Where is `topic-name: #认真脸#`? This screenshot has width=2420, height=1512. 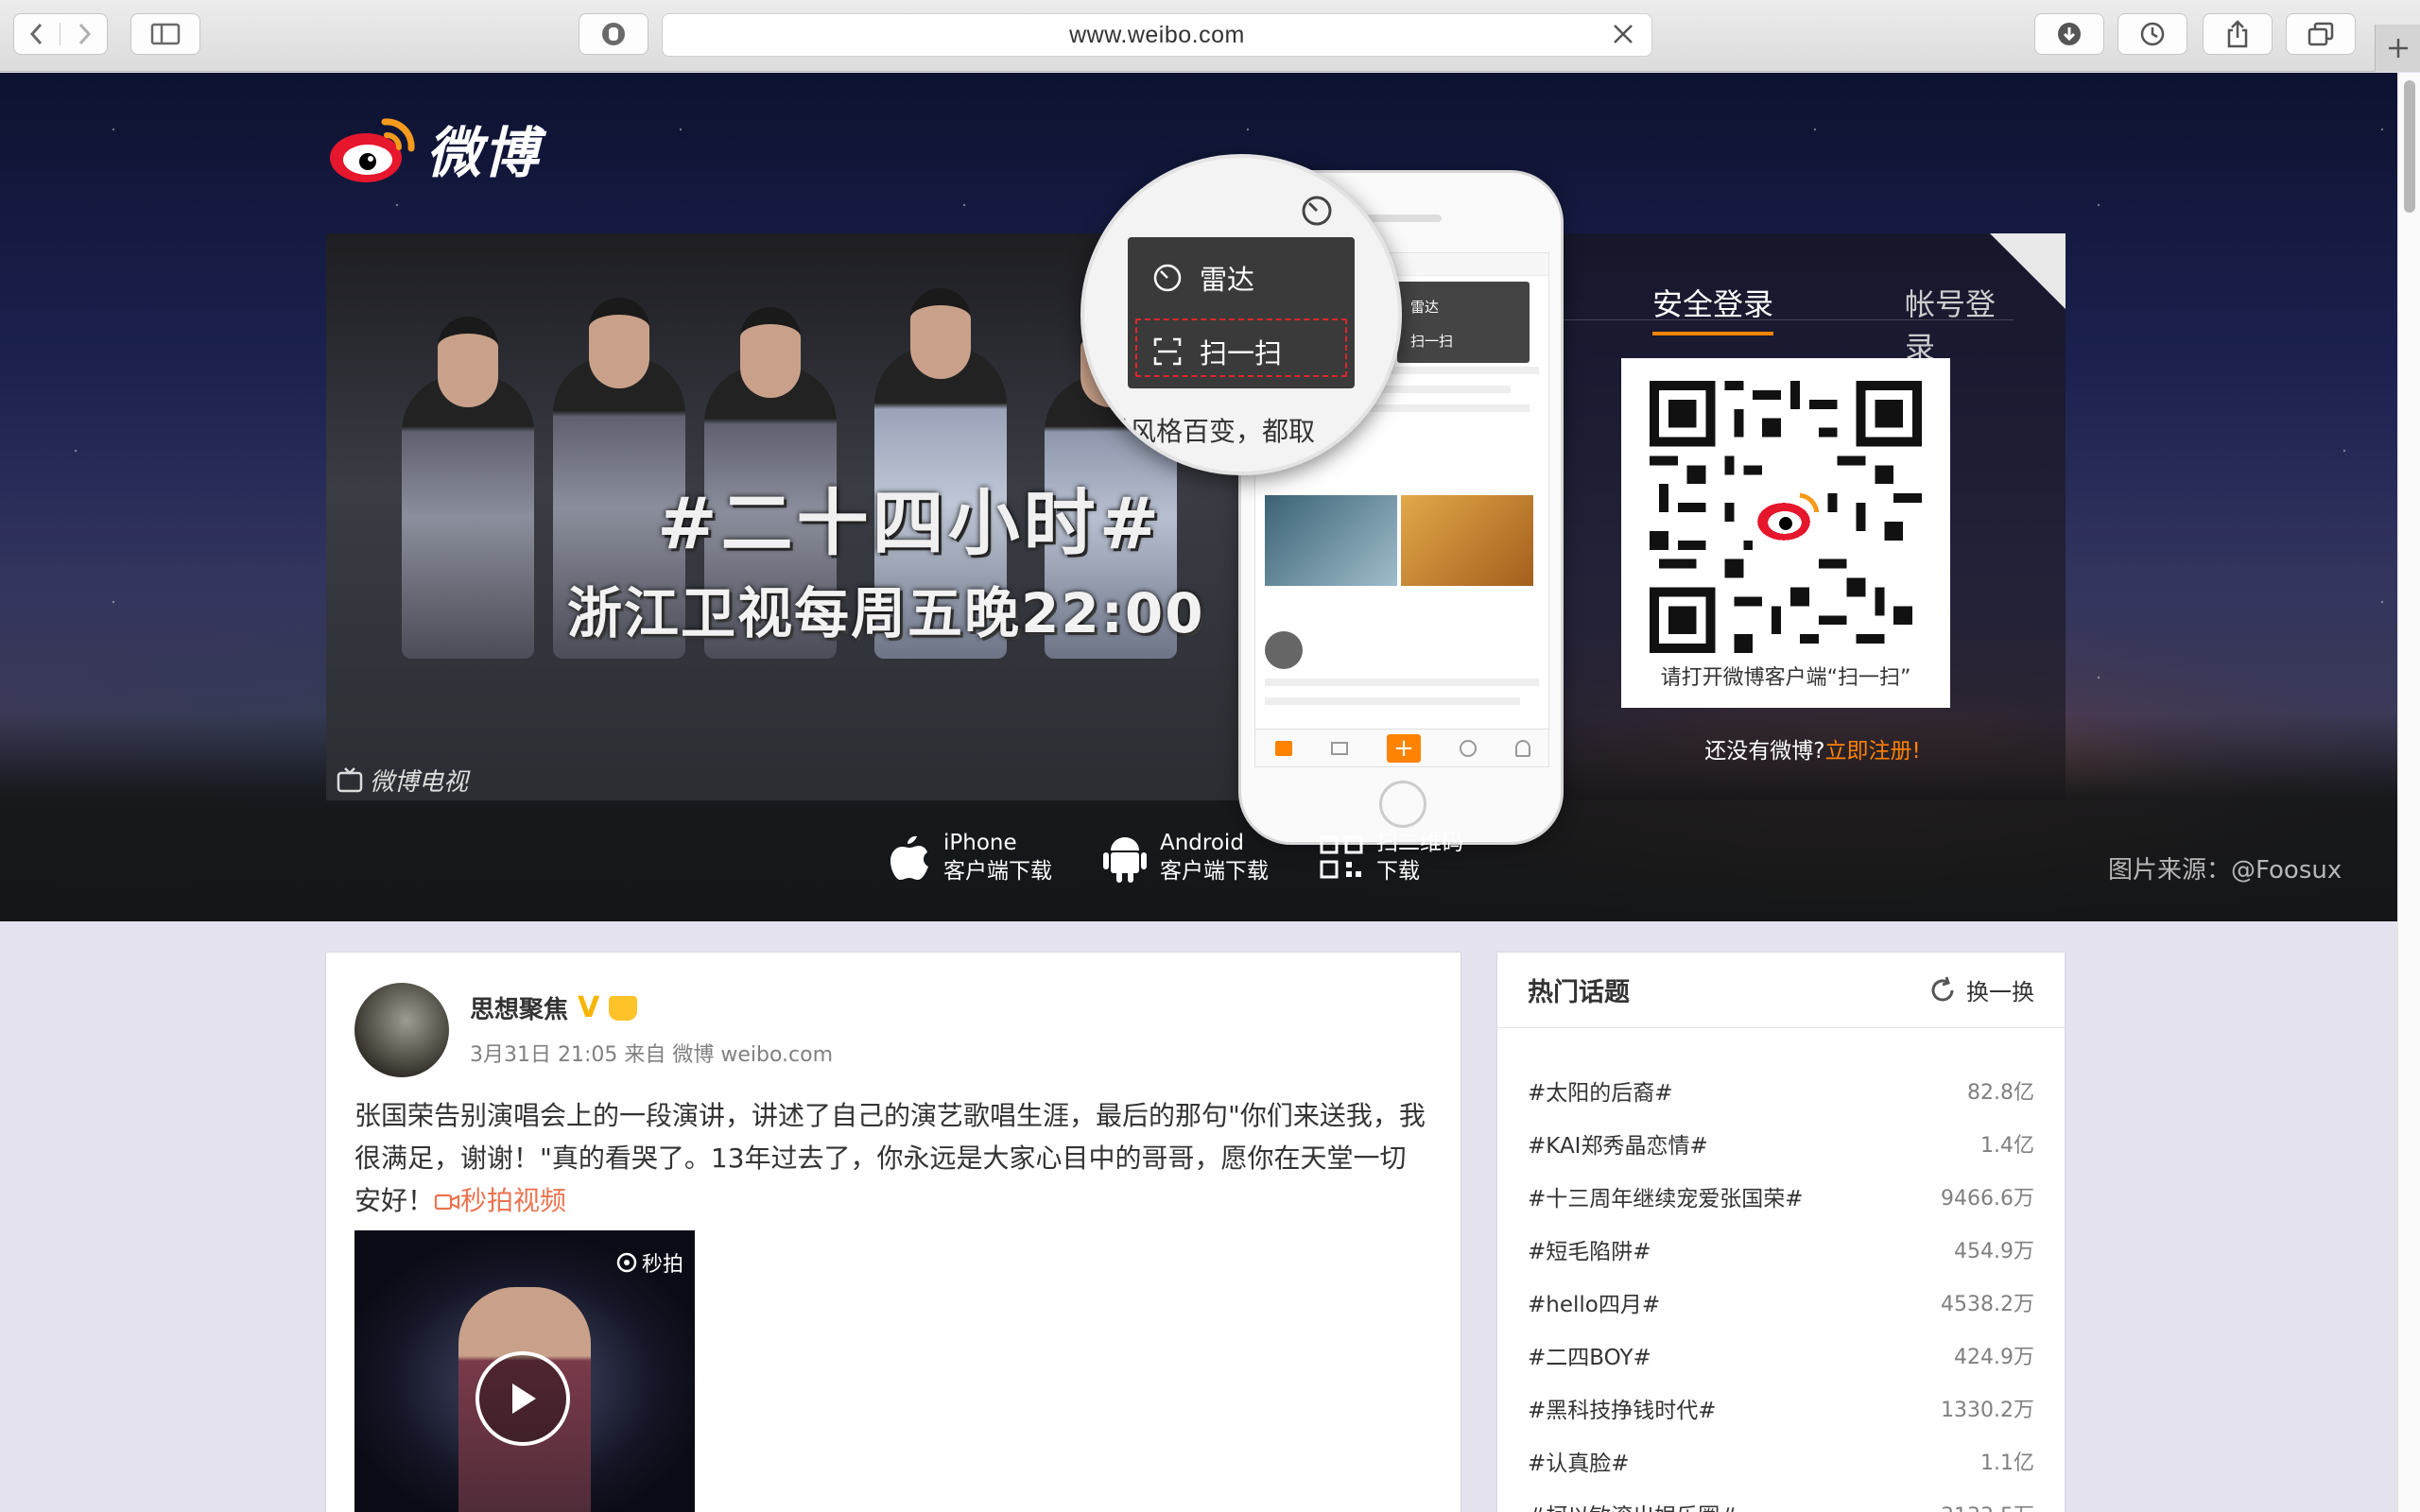
topic-name: #认真脸# is located at coordinates (1579, 1461).